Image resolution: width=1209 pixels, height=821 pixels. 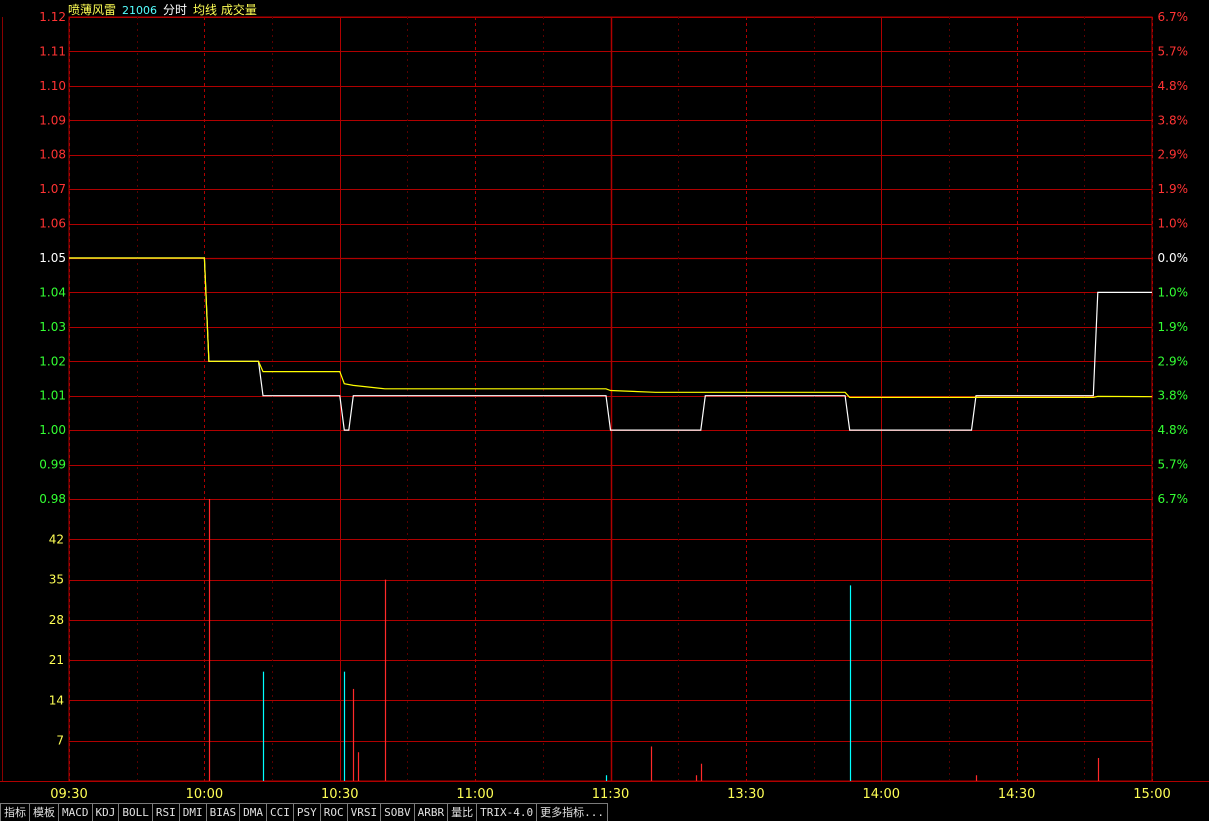 I want to click on indicator-tab: VRSI, so click(x=364, y=812).